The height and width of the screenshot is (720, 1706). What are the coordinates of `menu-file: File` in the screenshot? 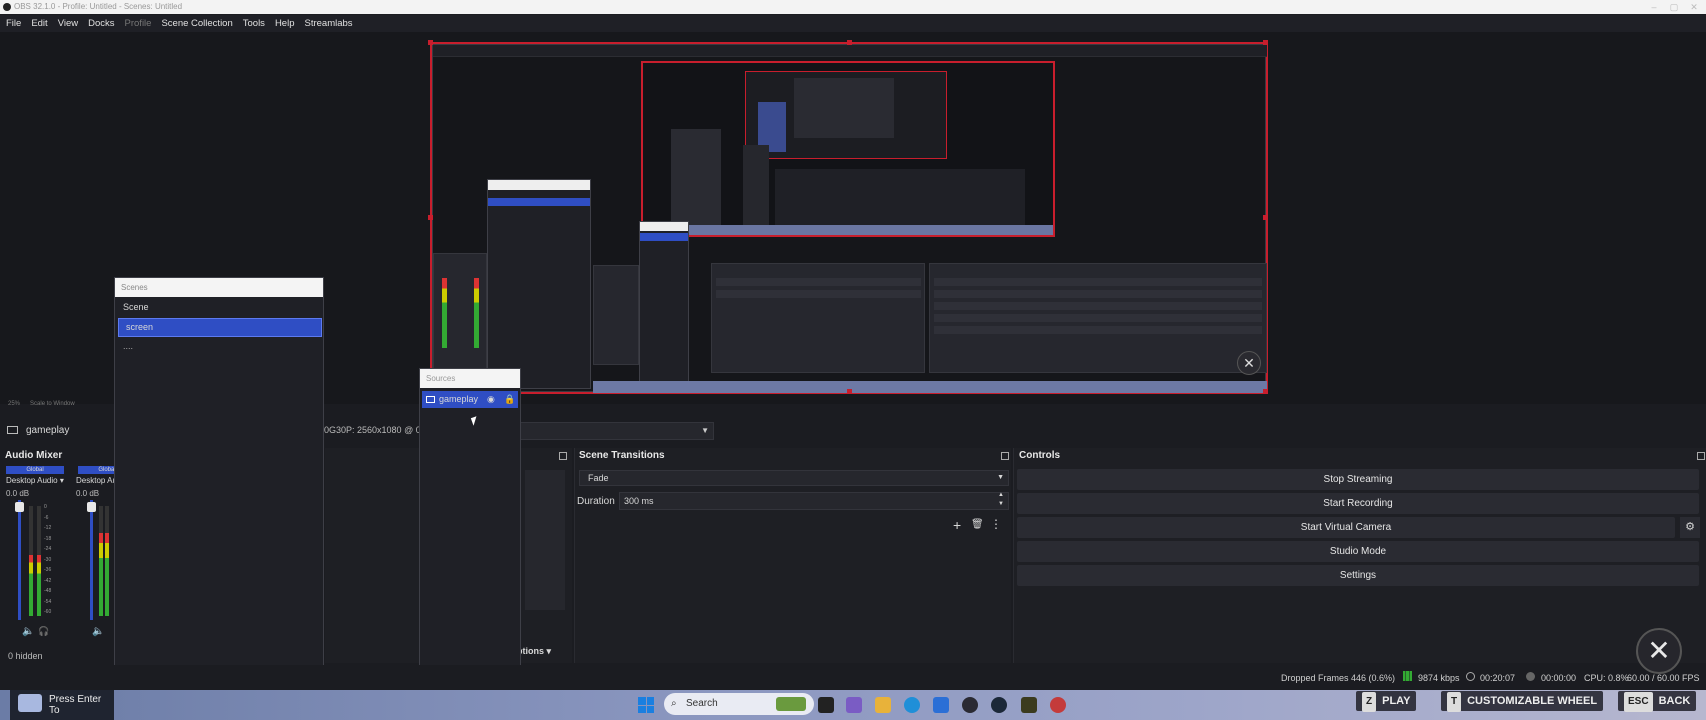 It's located at (13, 23).